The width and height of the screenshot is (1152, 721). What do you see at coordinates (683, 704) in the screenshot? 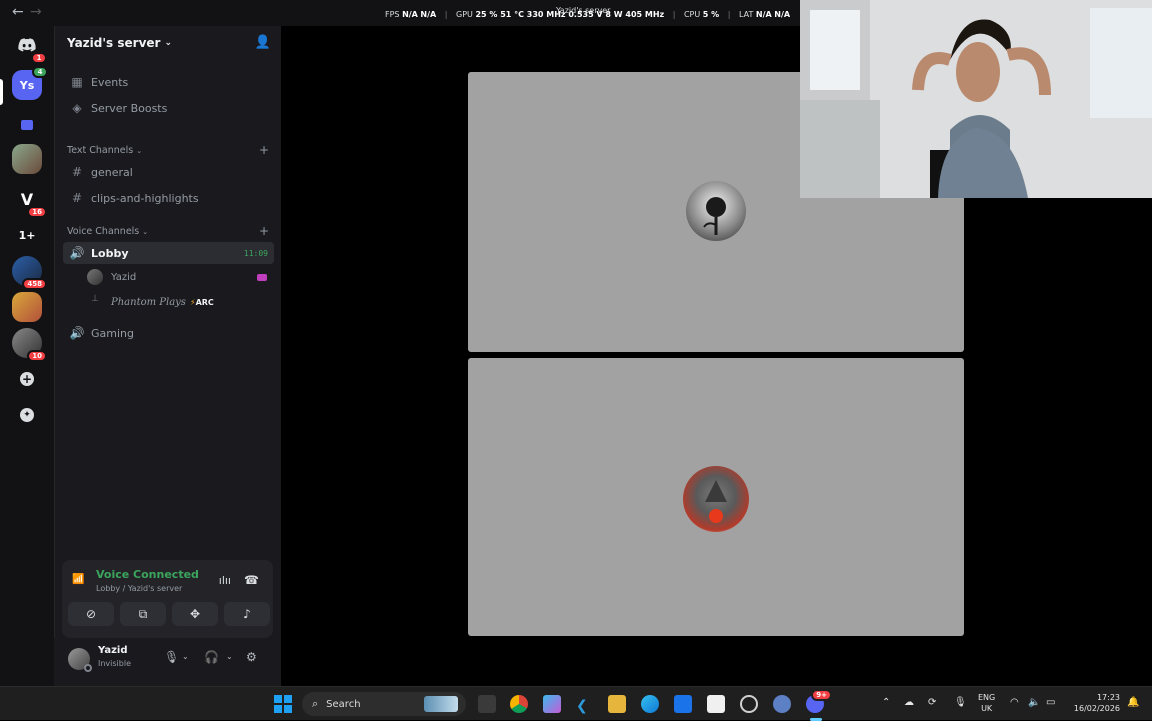
I see `outlook-icon` at bounding box center [683, 704].